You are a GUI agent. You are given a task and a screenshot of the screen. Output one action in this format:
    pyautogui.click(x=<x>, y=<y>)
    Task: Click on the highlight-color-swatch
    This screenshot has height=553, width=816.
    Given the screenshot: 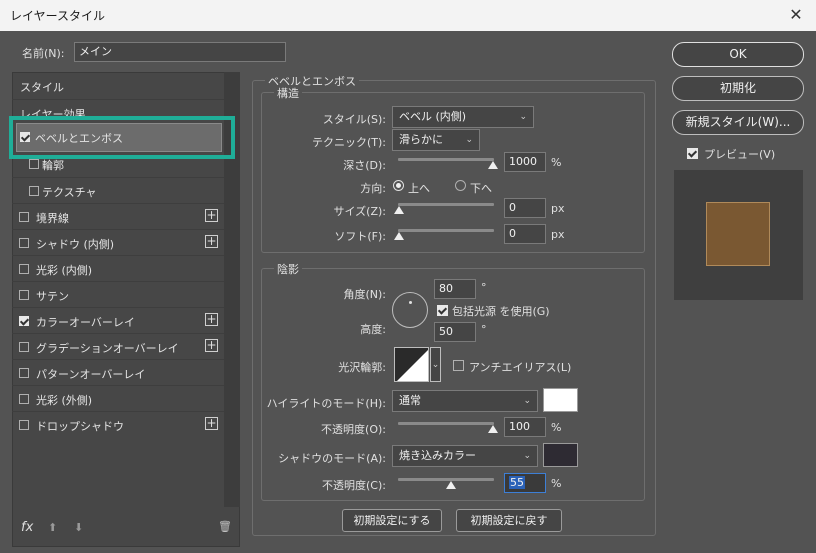 What is the action you would take?
    pyautogui.click(x=560, y=400)
    